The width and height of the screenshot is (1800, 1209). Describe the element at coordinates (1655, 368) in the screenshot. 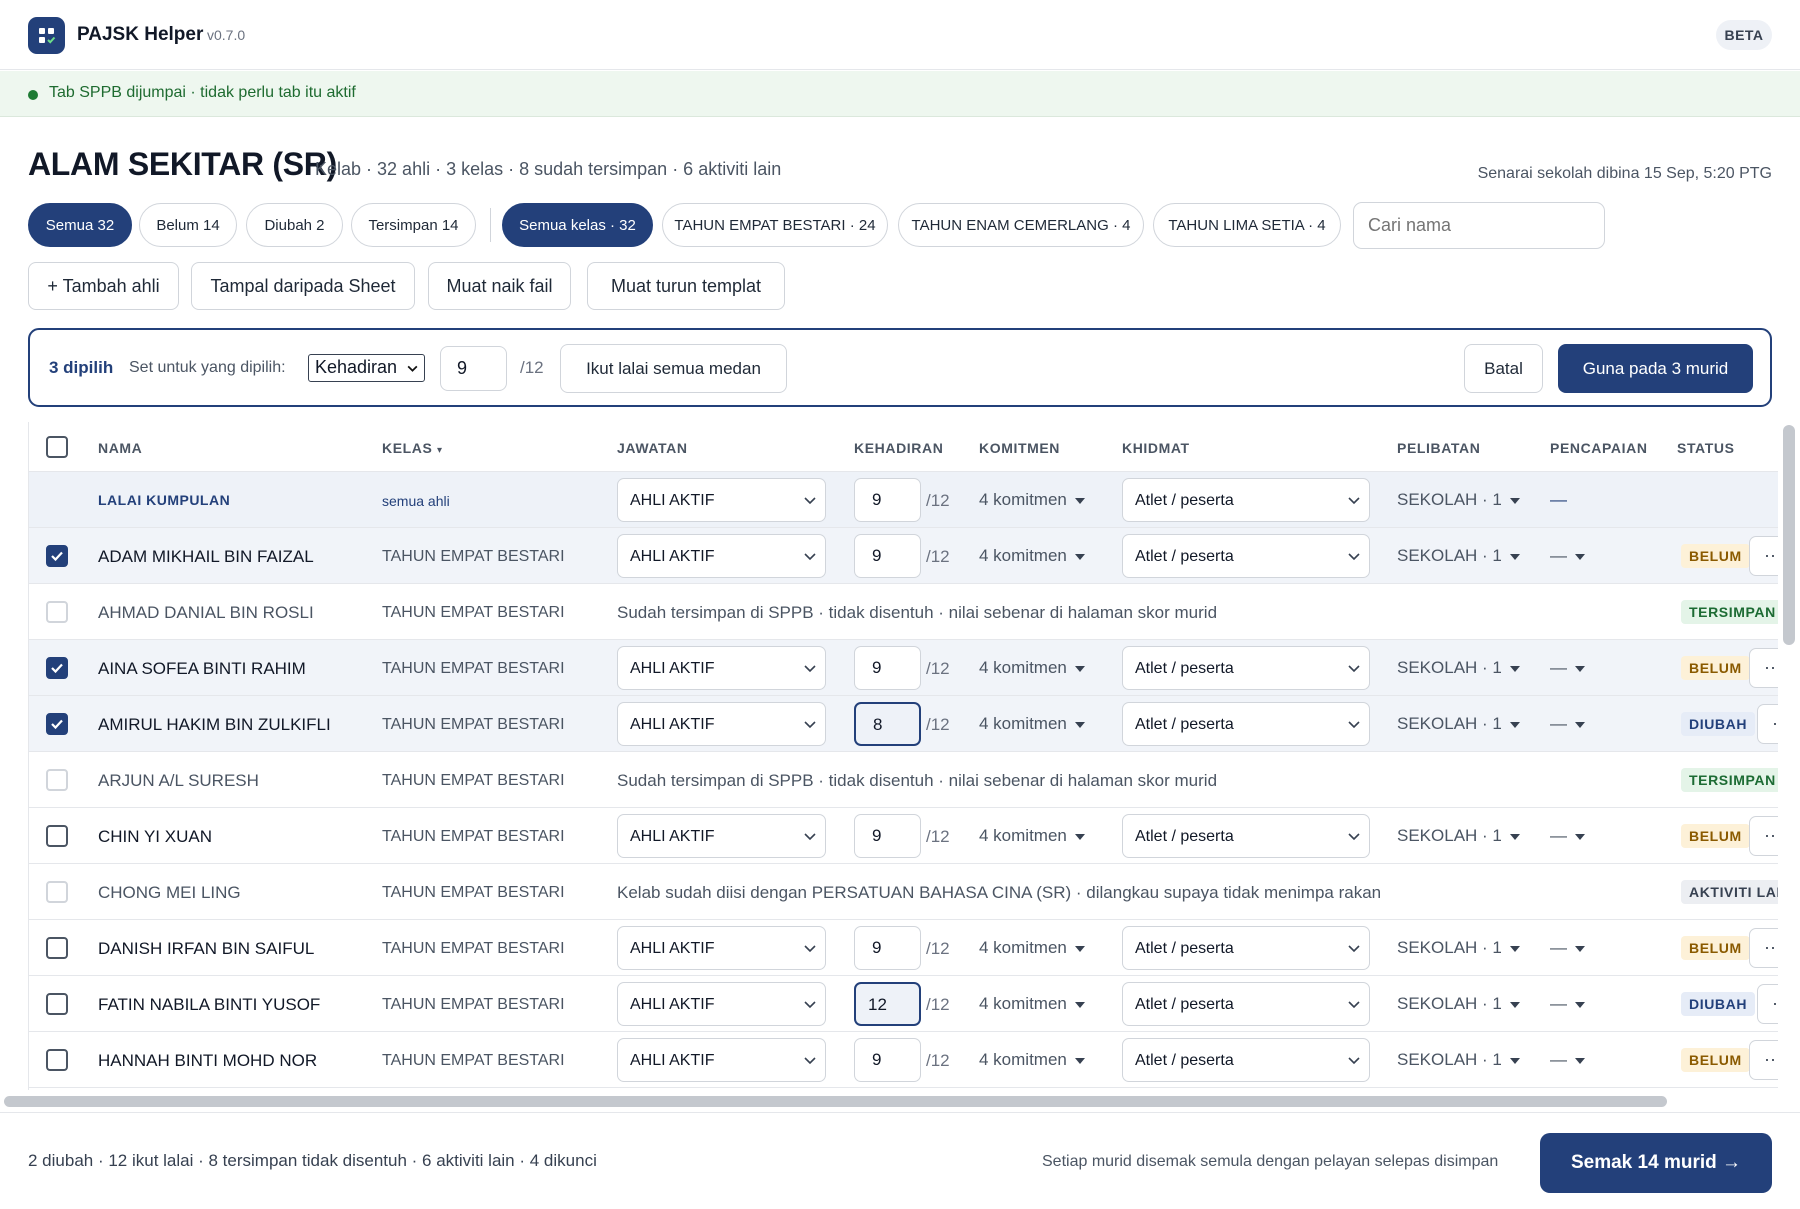

I see `apply-button: Guna pada 3 murid` at that location.